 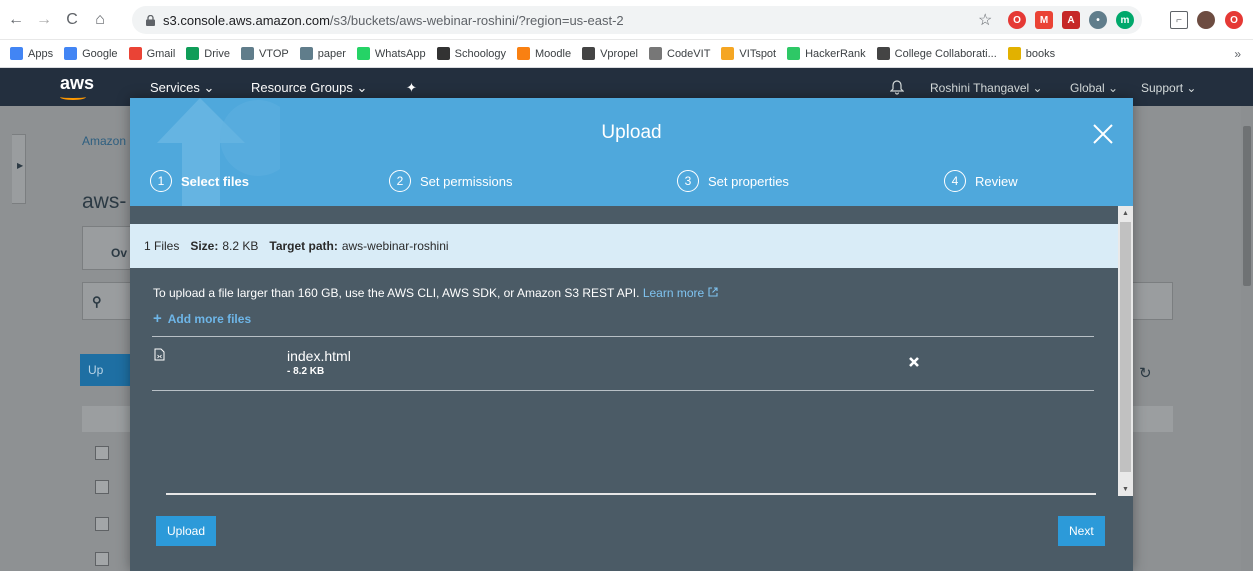 I want to click on bookmark-item: CodeVIT, so click(x=679, y=53).